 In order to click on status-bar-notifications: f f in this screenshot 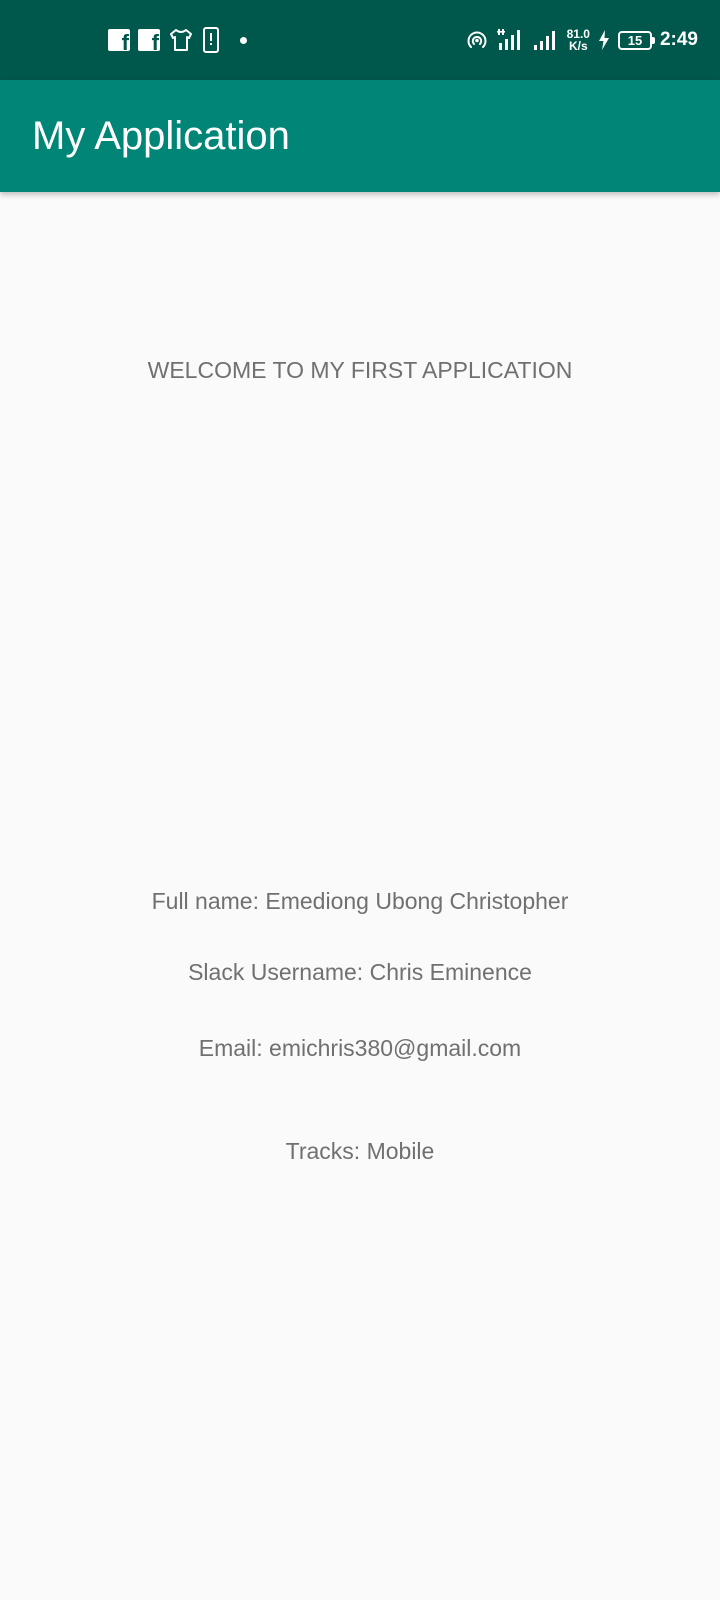, I will do `click(177, 40)`.